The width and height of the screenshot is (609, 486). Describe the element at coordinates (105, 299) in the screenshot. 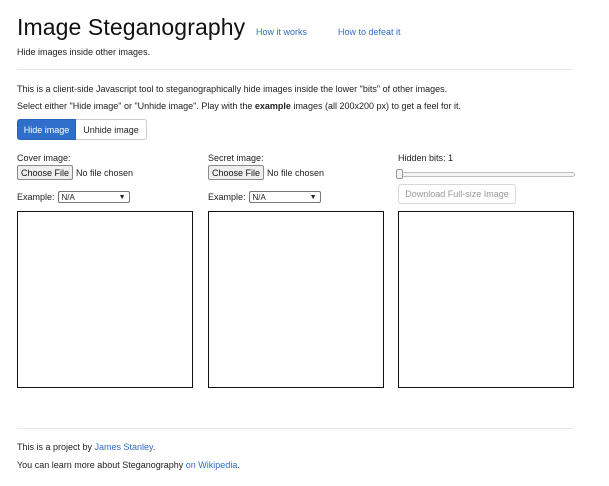

I see `cover-image-canvas` at that location.